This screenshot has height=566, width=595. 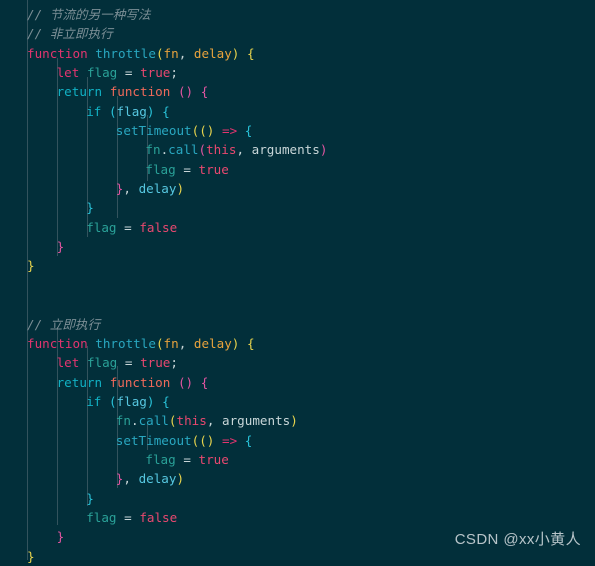 I want to click on code-token: =>, so click(x=229, y=440).